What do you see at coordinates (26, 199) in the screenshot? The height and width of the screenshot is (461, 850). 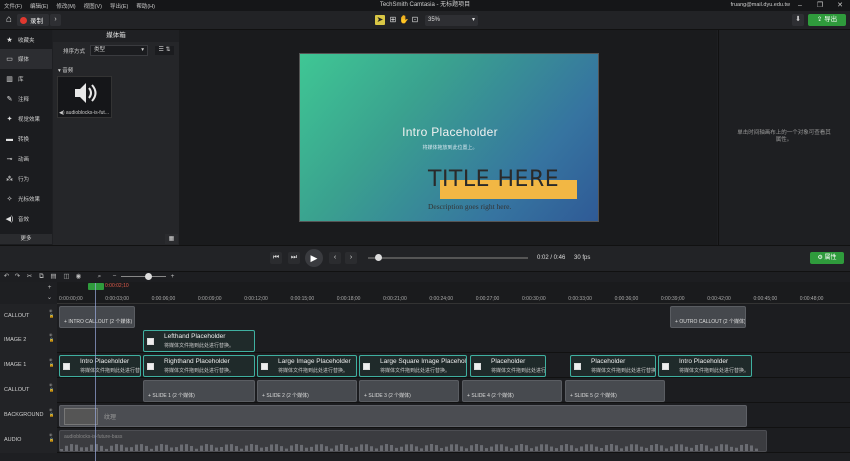 I see `sidebar-item-cursor-effects: ✧ 光标效果` at bounding box center [26, 199].